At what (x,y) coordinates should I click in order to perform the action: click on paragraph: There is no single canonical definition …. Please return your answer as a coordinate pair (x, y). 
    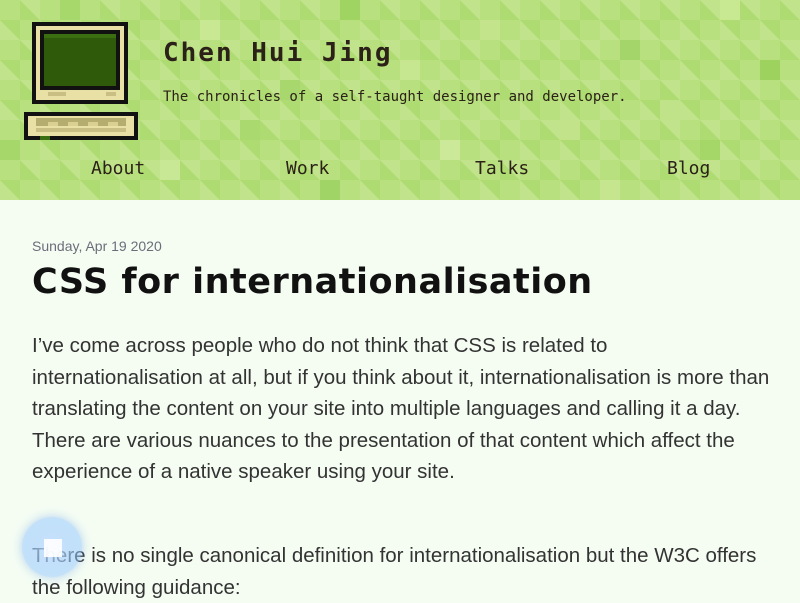
    Looking at the image, I should click on (394, 571).